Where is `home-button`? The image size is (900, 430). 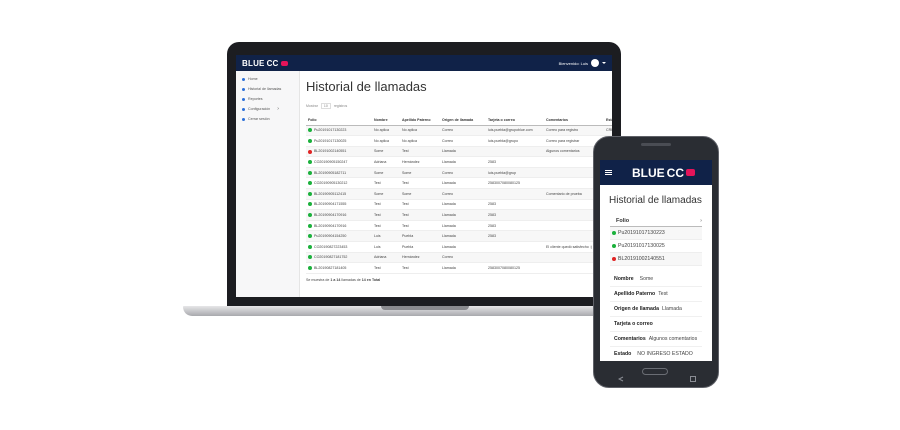 home-button is located at coordinates (655, 371).